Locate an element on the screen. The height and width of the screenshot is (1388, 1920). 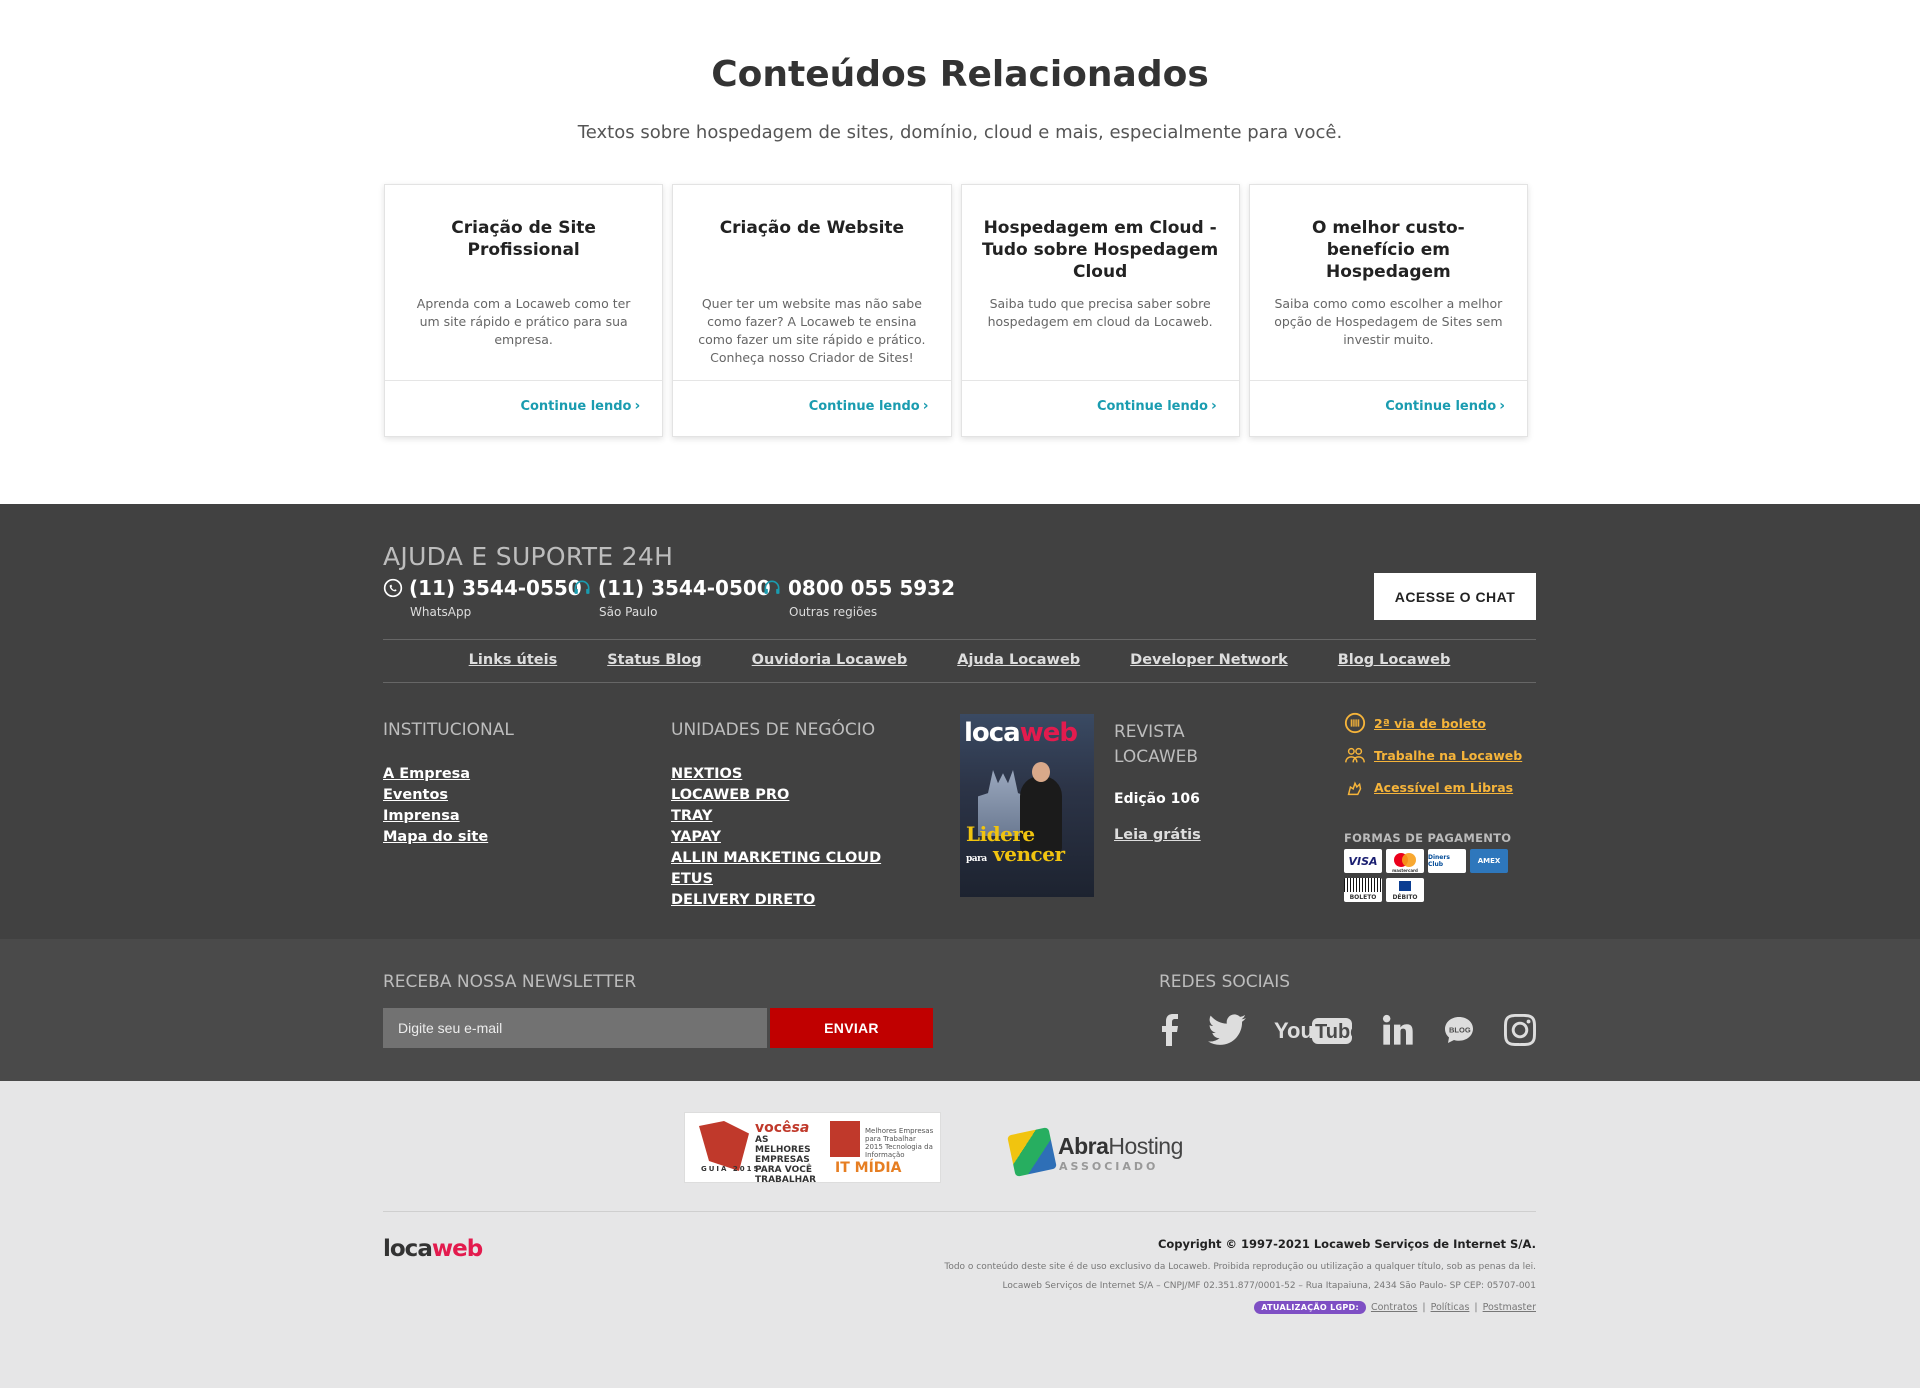
social-links: YouTube BLOG is located at coordinates (1347, 1030).